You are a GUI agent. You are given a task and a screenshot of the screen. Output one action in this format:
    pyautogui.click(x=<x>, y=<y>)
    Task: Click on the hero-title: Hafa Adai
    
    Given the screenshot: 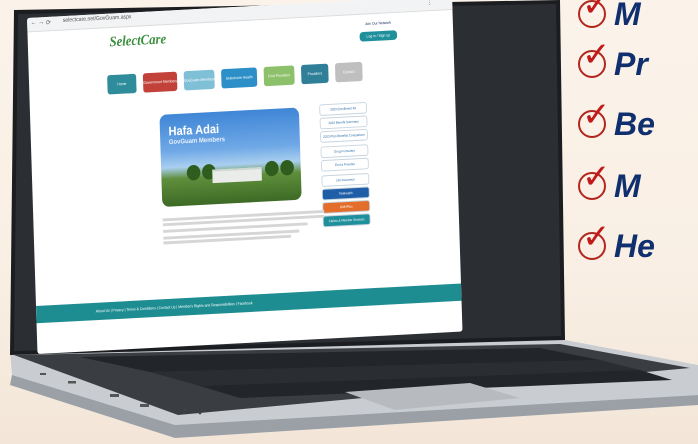 What is the action you would take?
    pyautogui.click(x=194, y=130)
    